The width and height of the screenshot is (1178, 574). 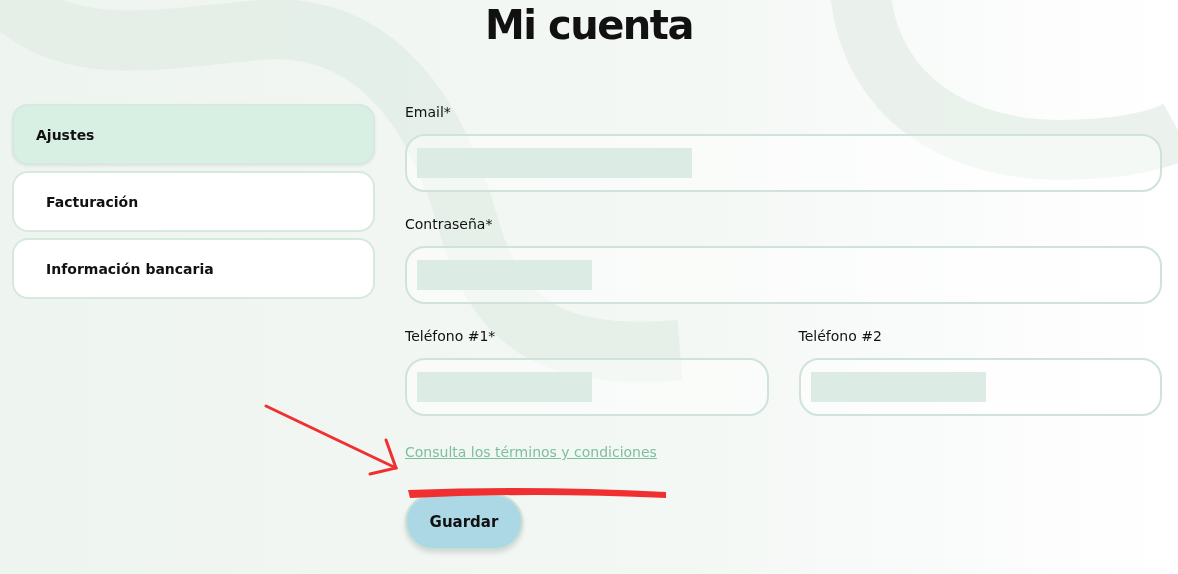 What do you see at coordinates (449, 225) in the screenshot?
I see `field-label: Contraseña*` at bounding box center [449, 225].